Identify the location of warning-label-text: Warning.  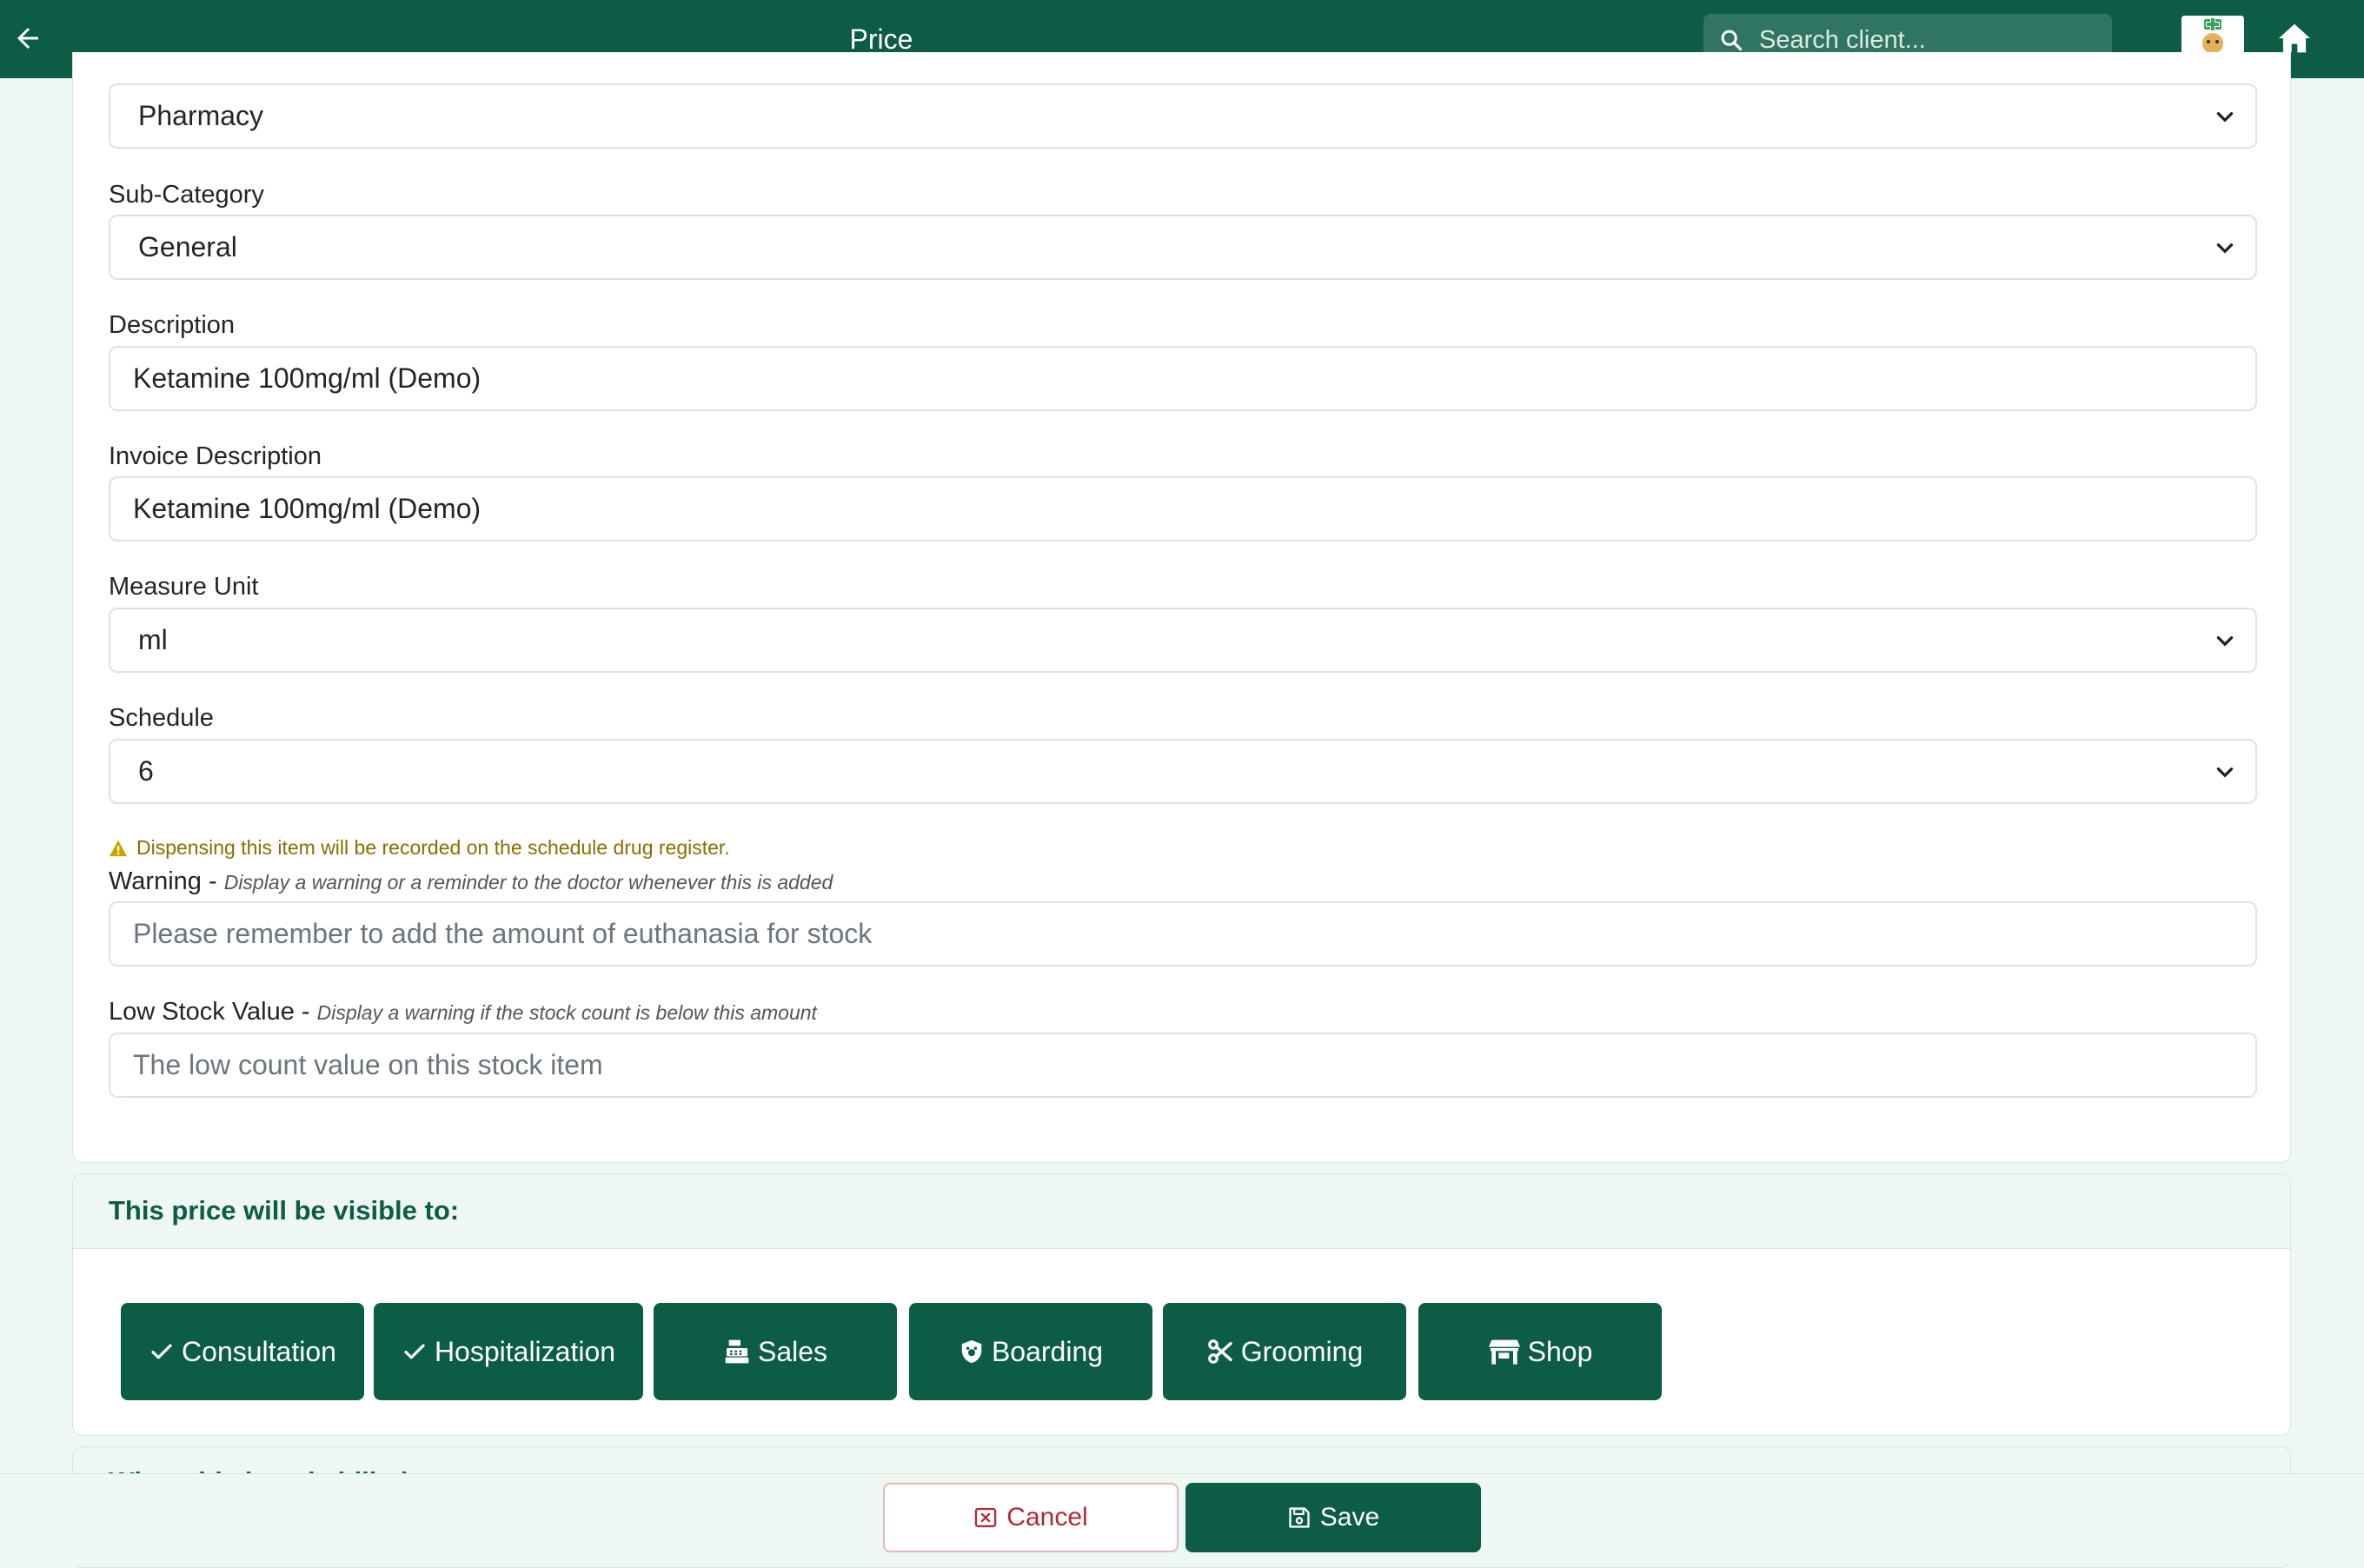
(156, 881).